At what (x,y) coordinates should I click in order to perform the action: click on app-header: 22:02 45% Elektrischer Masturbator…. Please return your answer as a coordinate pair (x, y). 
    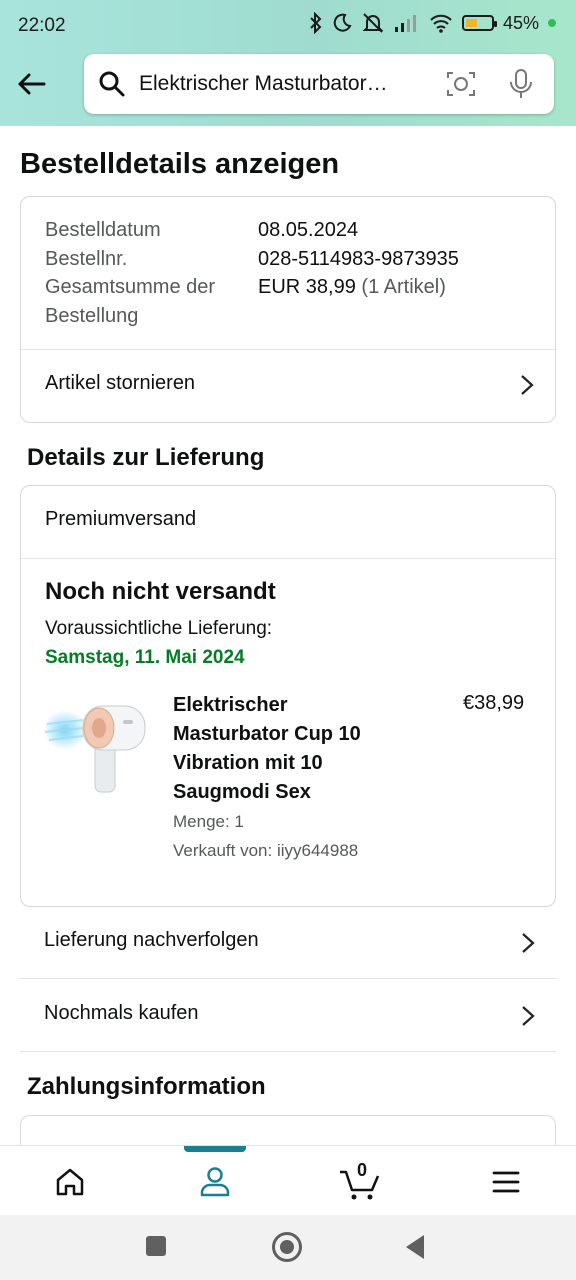
    Looking at the image, I should click on (288, 63).